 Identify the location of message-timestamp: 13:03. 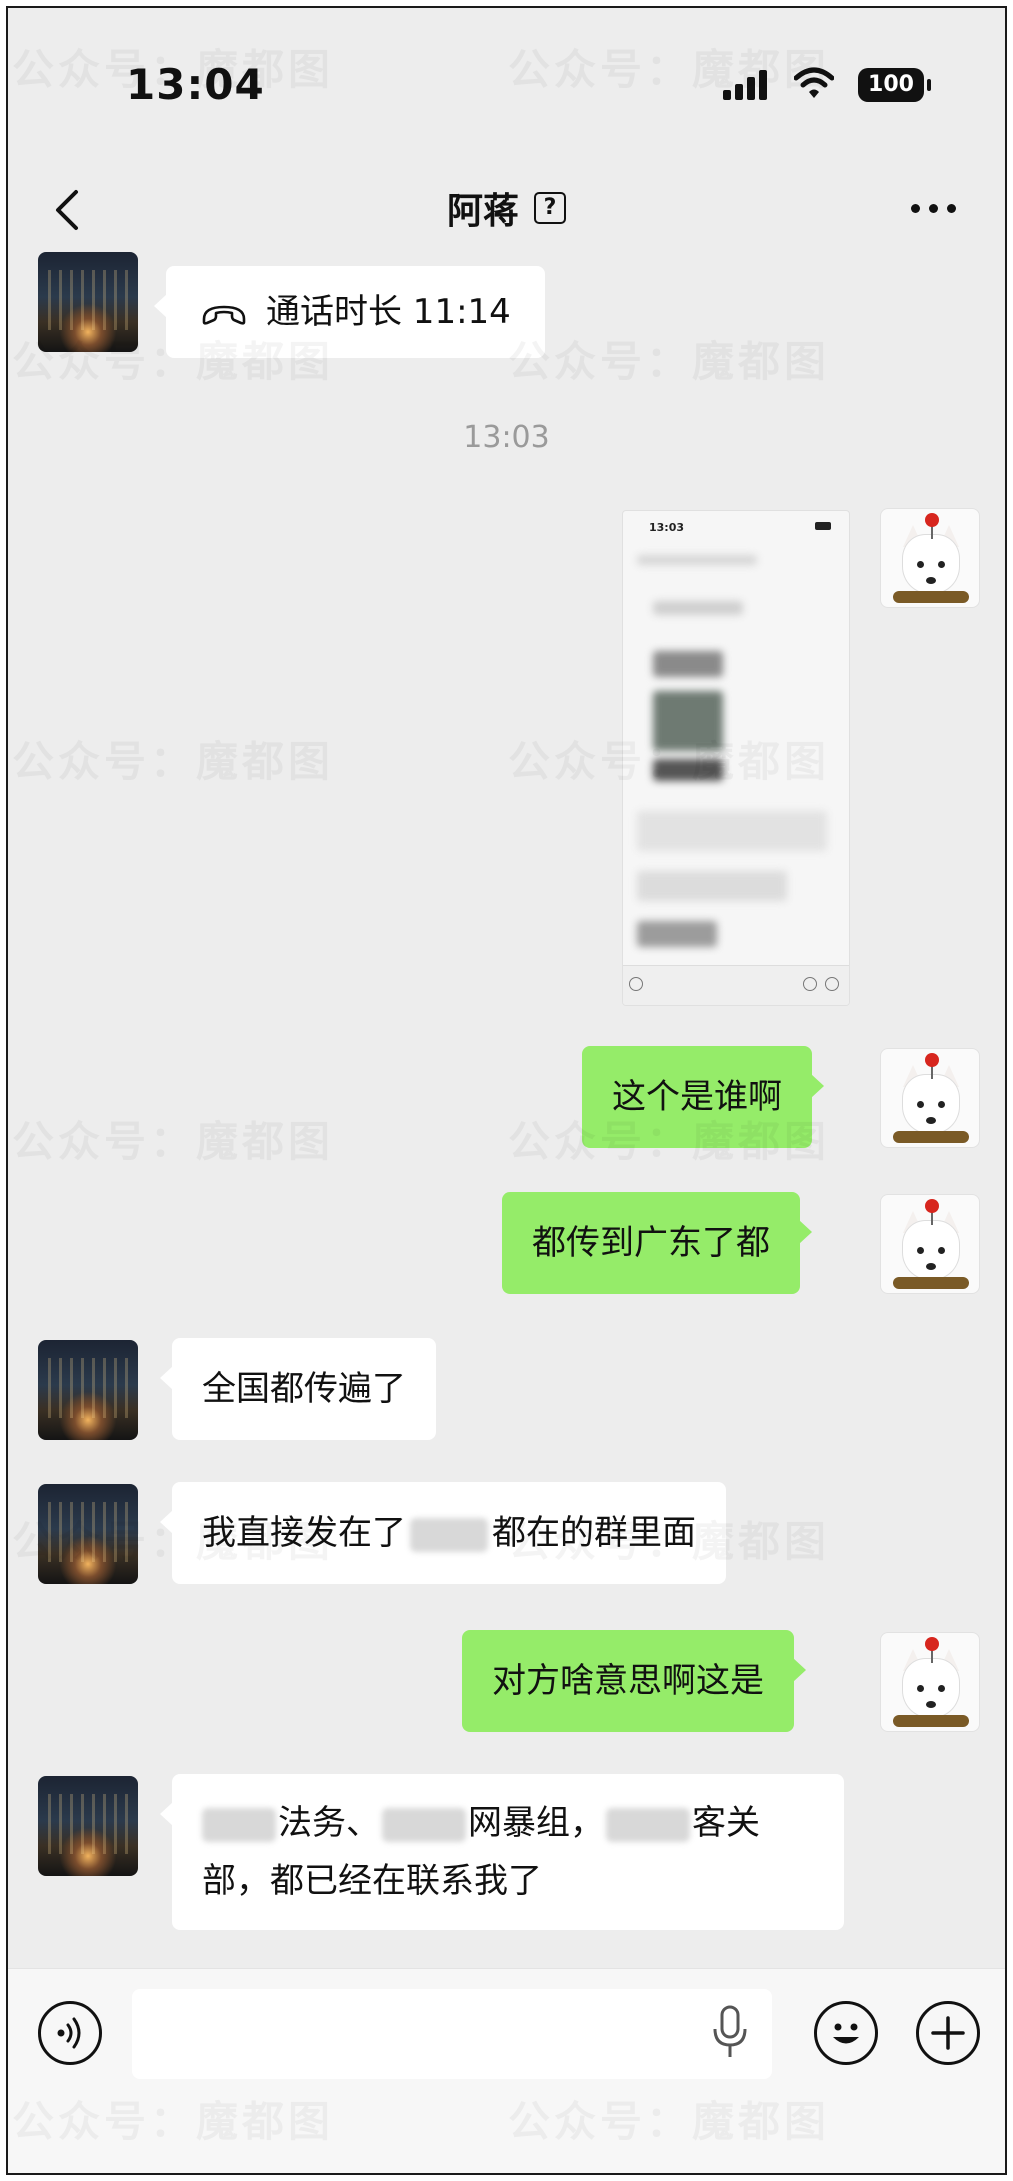
(506, 437).